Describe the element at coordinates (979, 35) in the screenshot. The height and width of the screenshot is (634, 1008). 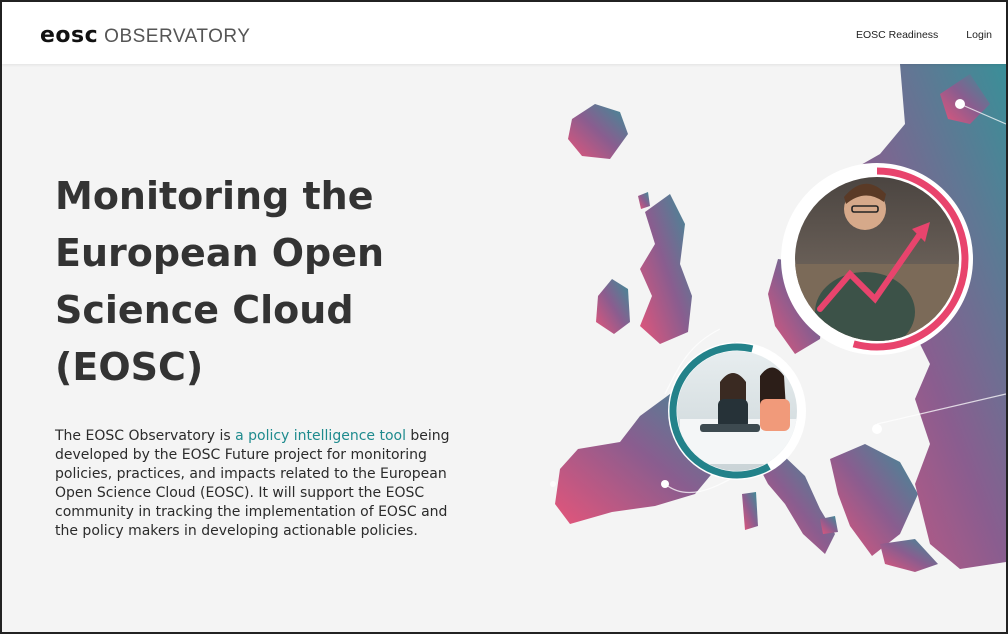
I see `nav-link-login: Login` at that location.